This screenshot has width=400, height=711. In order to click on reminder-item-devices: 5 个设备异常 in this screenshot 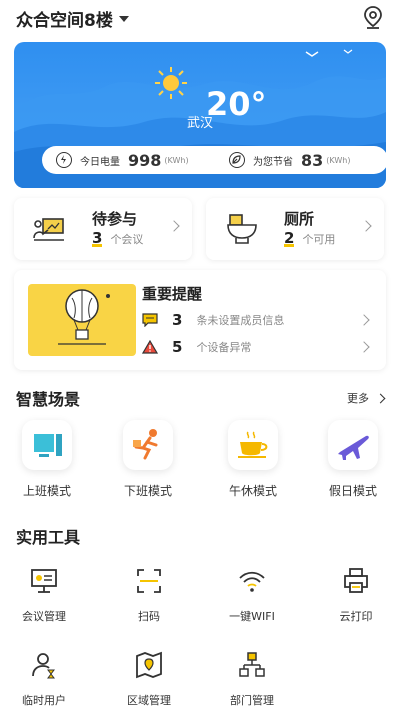, I will do `click(257, 347)`.